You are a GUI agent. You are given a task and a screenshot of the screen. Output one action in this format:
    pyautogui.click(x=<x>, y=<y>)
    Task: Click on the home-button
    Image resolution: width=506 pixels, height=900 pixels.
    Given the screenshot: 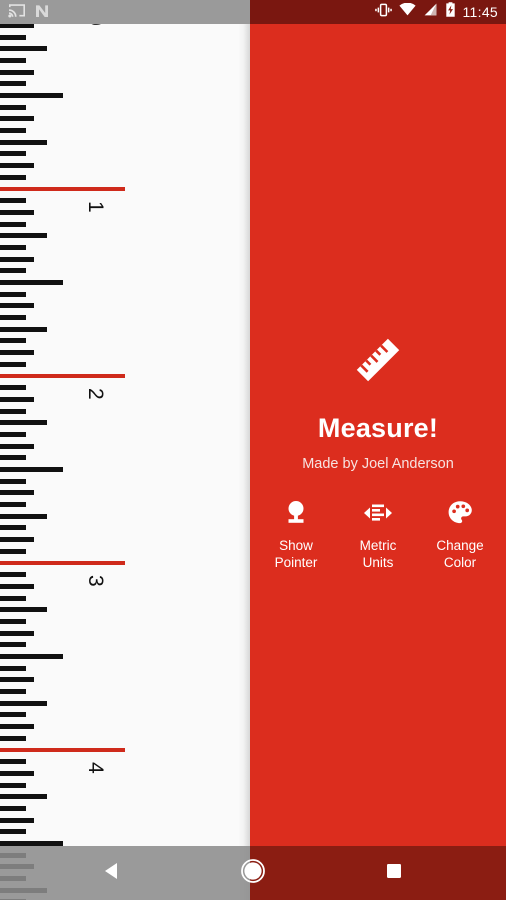 What is the action you would take?
    pyautogui.click(x=253, y=873)
    